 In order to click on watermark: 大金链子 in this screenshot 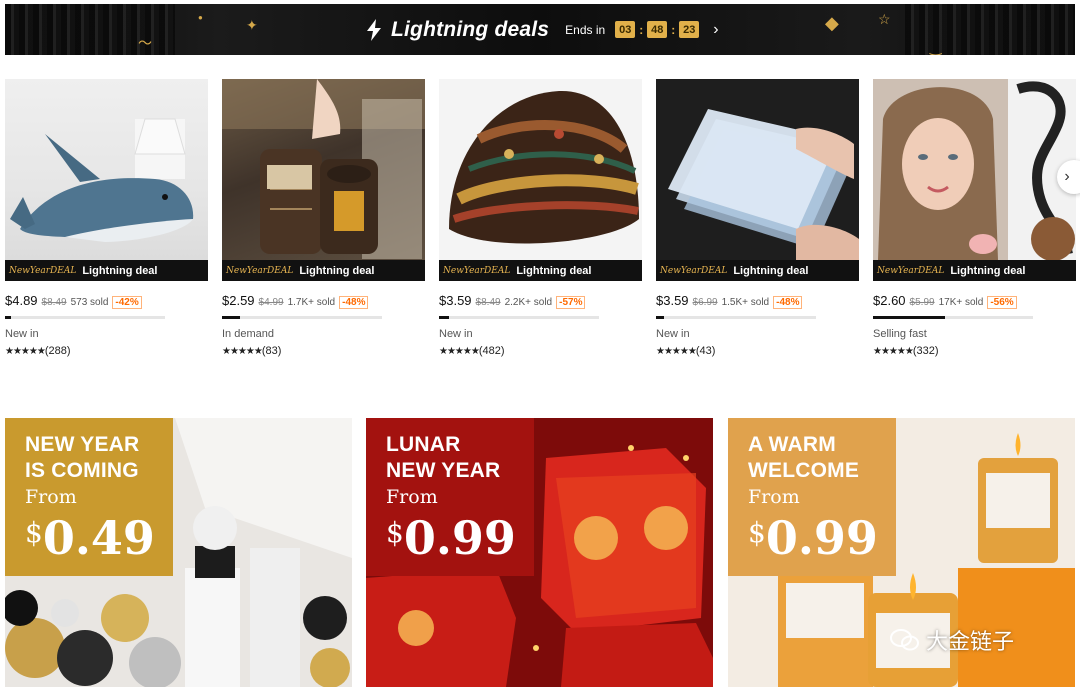, I will do `click(952, 640)`.